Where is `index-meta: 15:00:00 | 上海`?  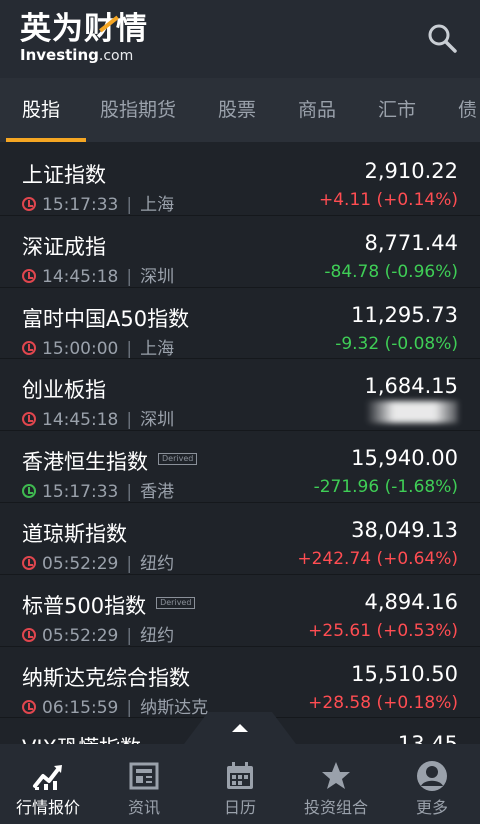 index-meta: 15:00:00 | 上海 is located at coordinates (98, 346).